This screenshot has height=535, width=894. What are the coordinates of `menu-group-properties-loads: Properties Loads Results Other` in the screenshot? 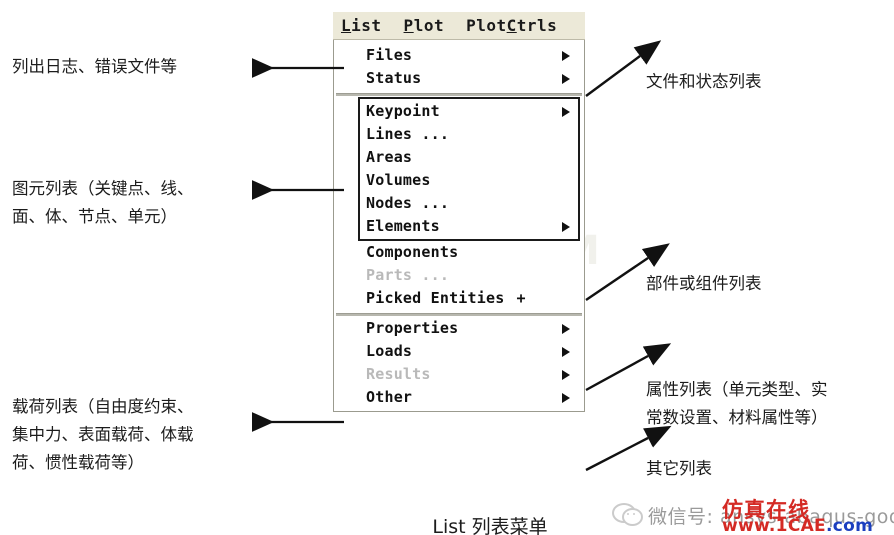 It's located at (459, 363).